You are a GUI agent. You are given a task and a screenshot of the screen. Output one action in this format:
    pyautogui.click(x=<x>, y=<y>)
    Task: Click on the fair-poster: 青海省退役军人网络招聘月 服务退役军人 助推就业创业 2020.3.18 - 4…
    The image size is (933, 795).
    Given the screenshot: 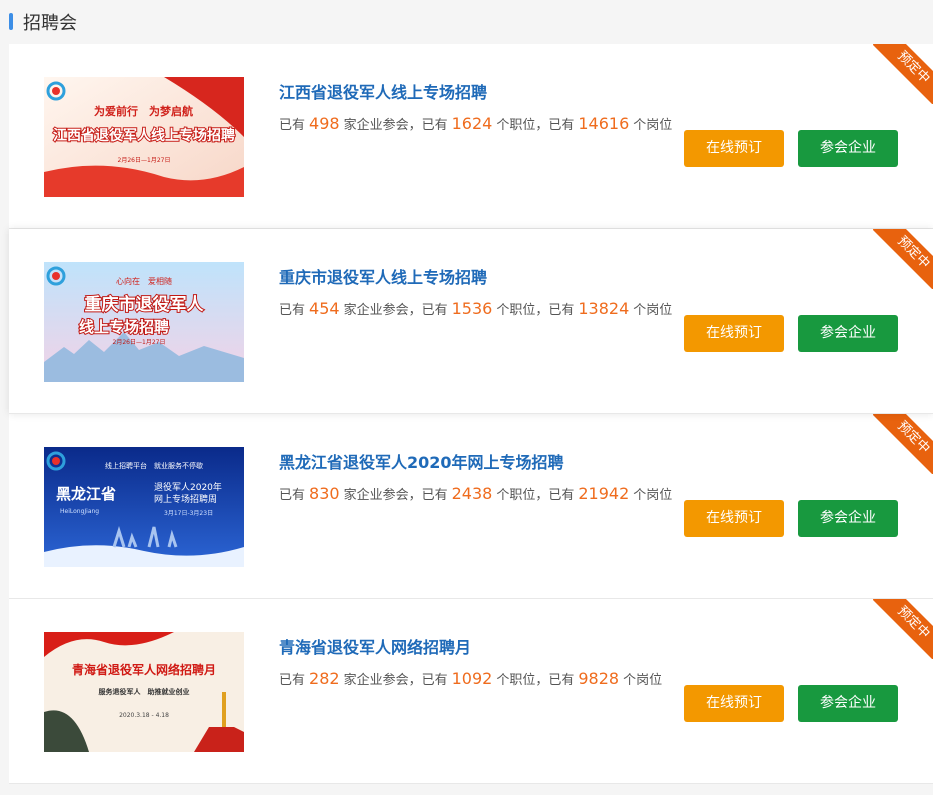 What is the action you would take?
    pyautogui.click(x=144, y=692)
    